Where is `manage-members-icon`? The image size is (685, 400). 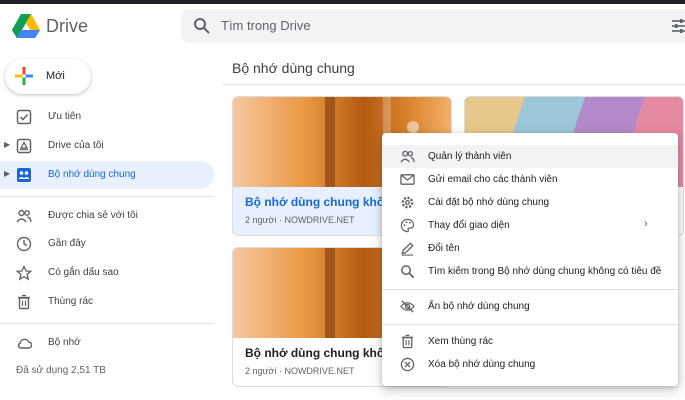 manage-members-icon is located at coordinates (407, 156).